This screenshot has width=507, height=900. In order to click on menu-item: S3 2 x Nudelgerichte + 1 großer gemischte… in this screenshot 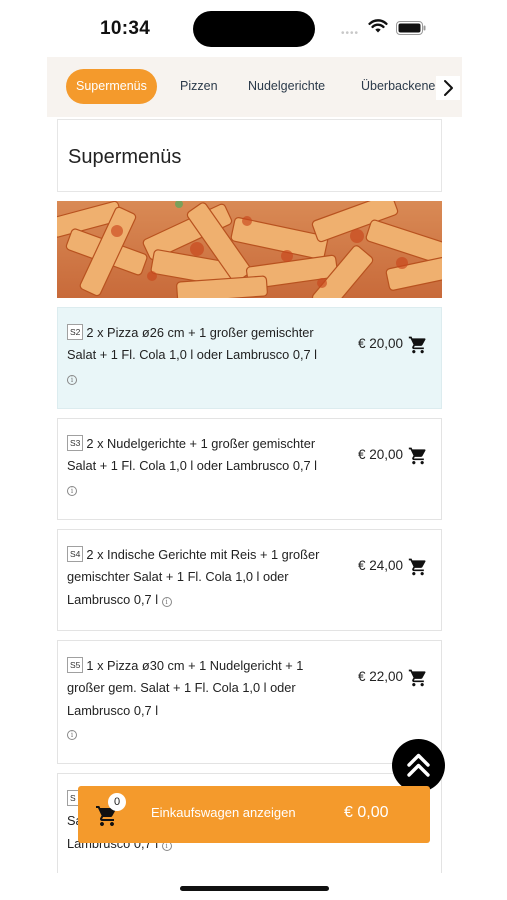, I will do `click(249, 469)`.